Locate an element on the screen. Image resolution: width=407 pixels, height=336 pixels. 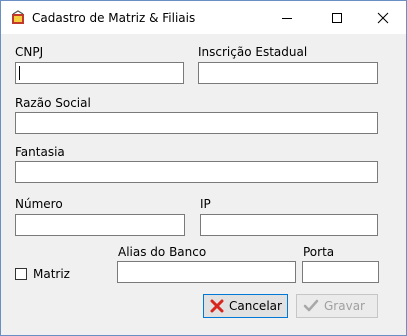
minimize-icon is located at coordinates (287, 18).